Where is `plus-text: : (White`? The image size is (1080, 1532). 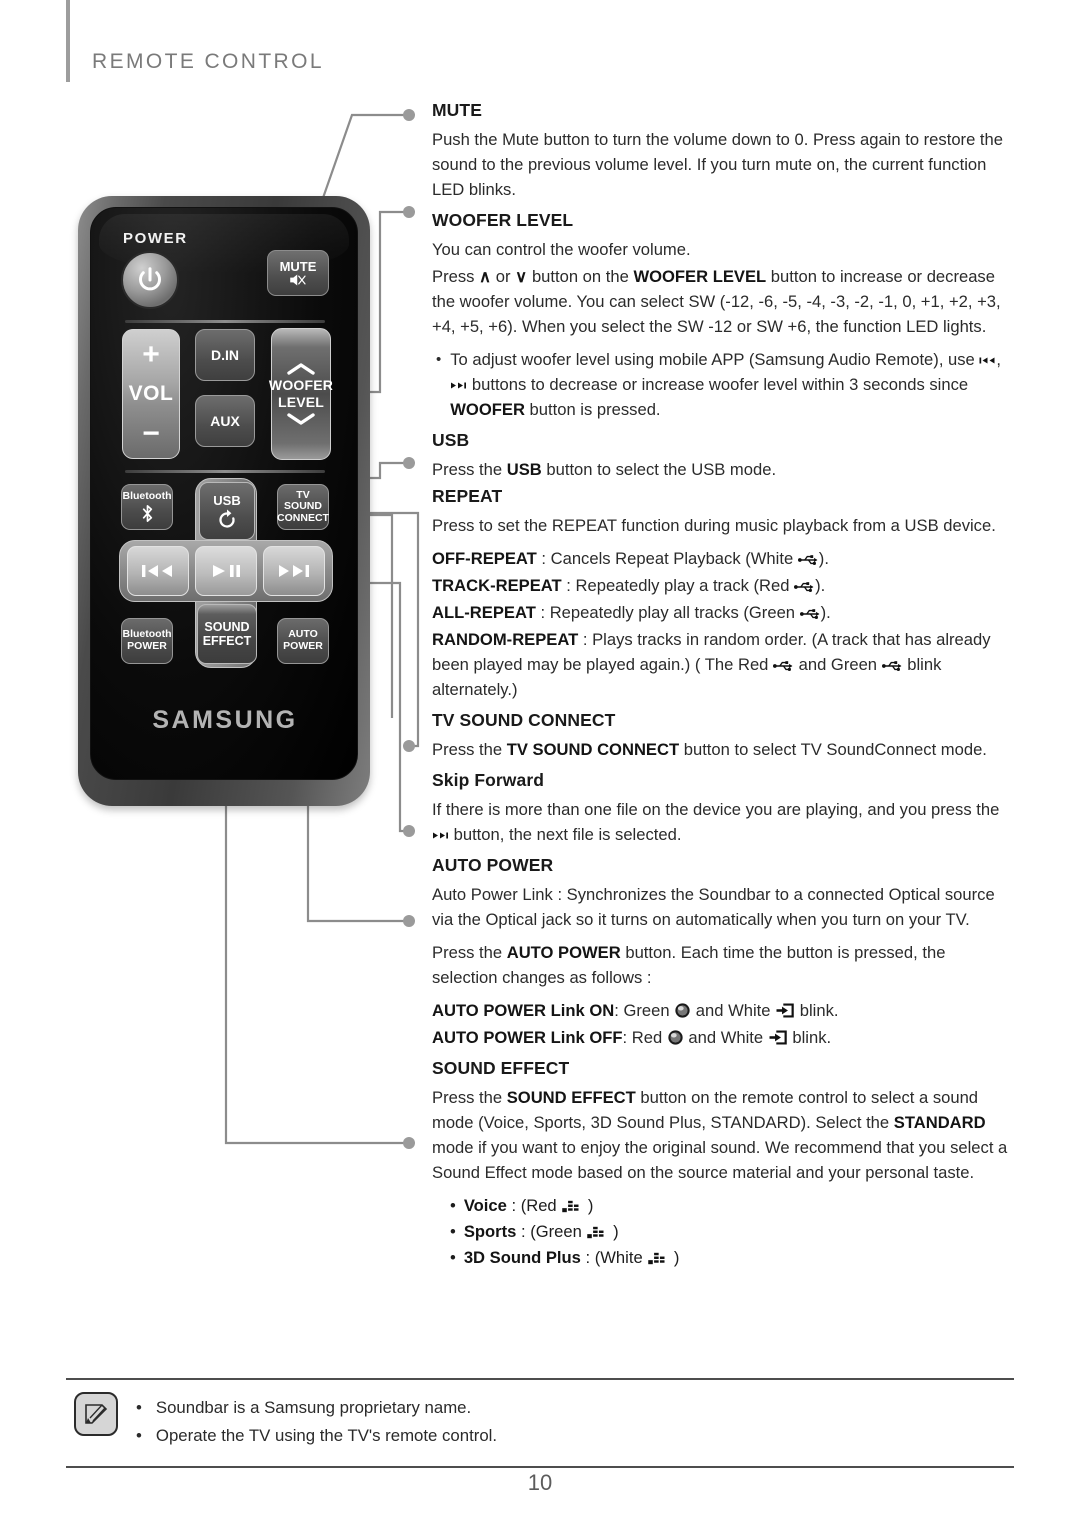
plus-text: : (White is located at coordinates (614, 1257).